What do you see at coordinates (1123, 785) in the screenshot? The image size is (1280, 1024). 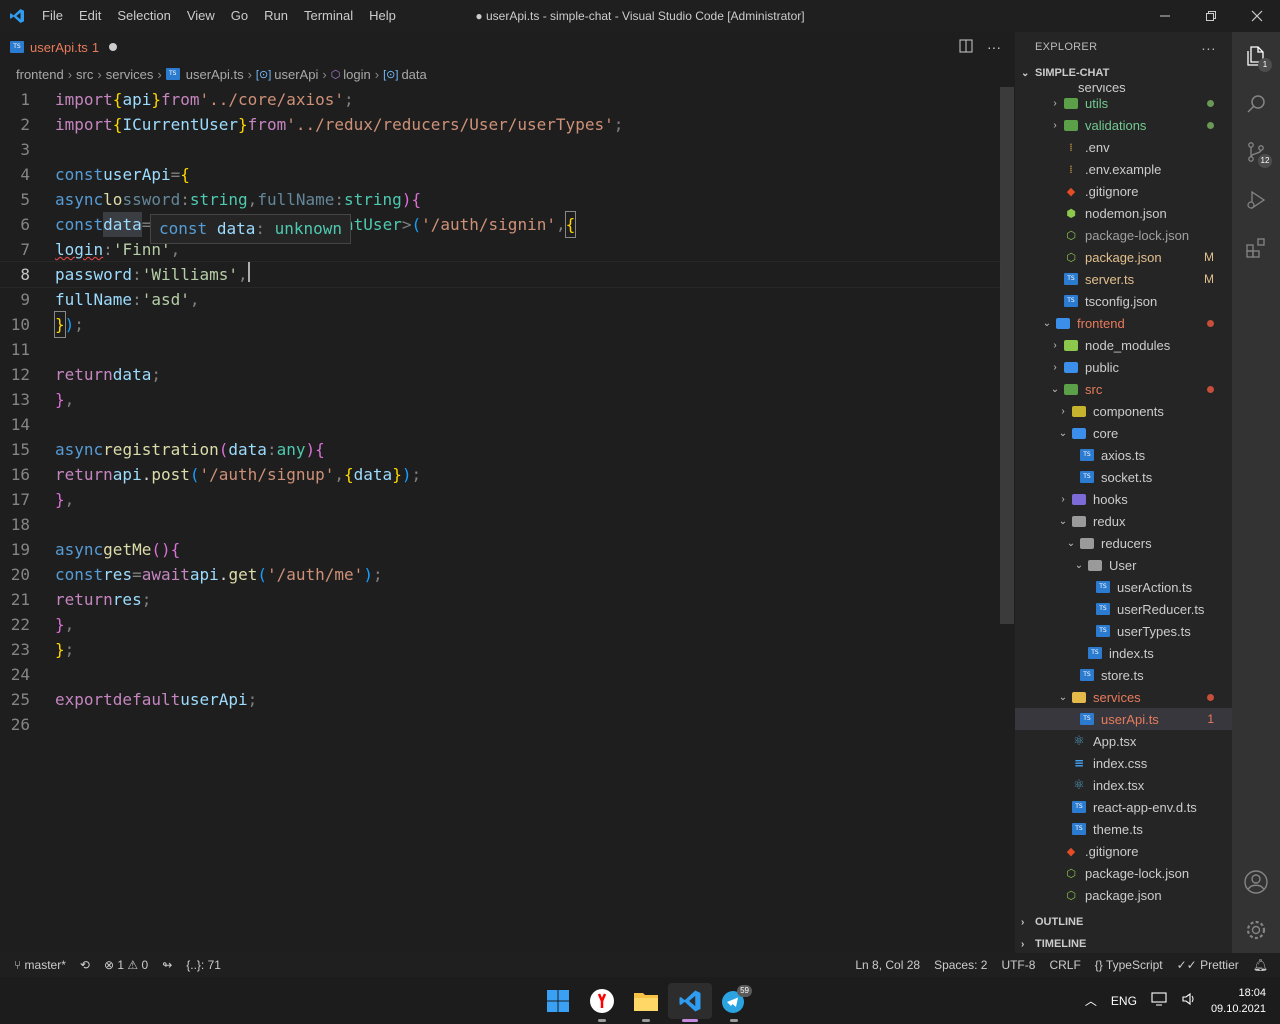 I see `tree-item: ⚛ index.tsx` at bounding box center [1123, 785].